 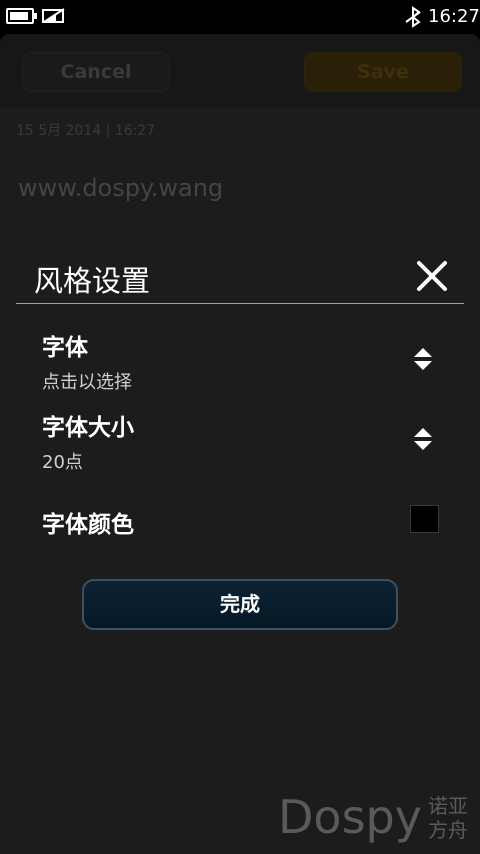 What do you see at coordinates (87, 382) in the screenshot?
I see `font-value: 点击以选择` at bounding box center [87, 382].